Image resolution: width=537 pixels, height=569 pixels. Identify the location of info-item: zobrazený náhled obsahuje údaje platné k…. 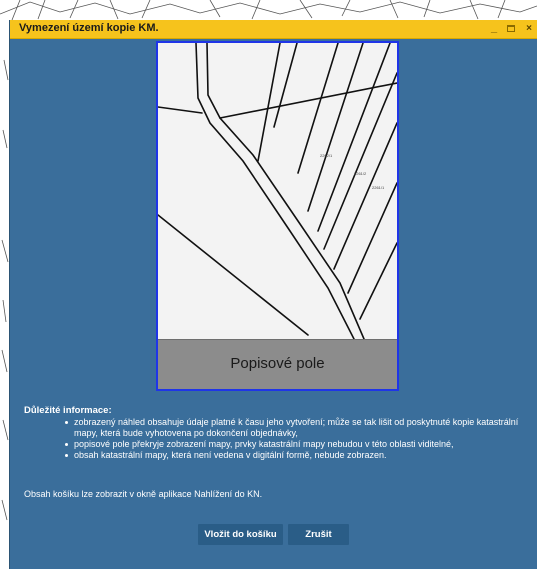
(297, 428).